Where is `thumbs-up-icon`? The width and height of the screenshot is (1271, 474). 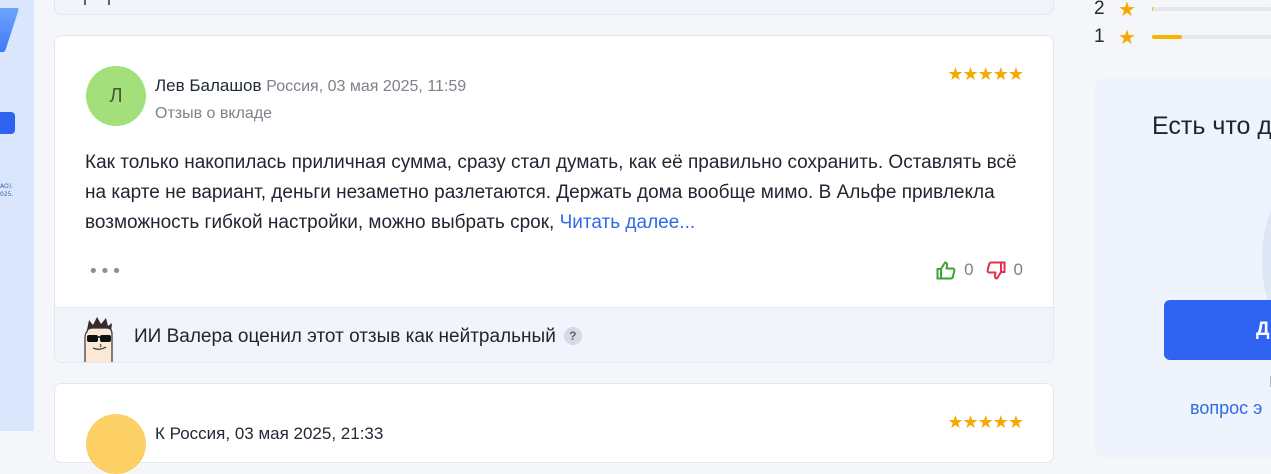 thumbs-up-icon is located at coordinates (946, 270).